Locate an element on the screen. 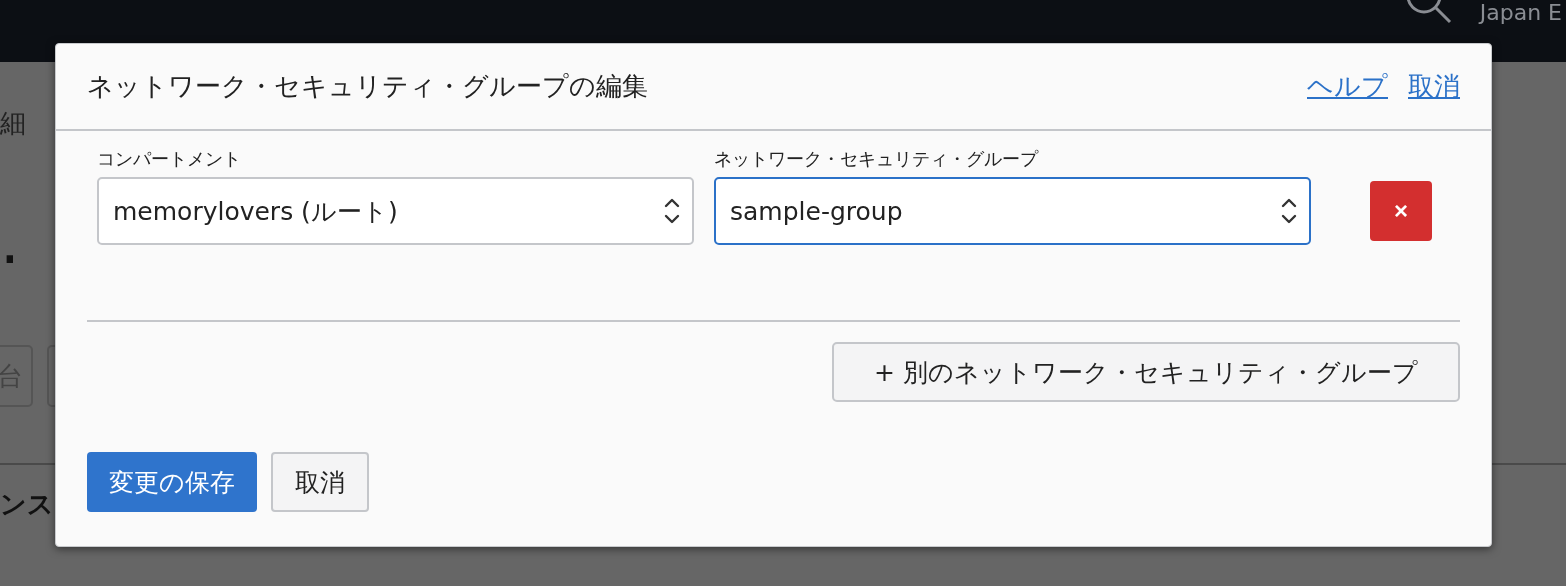 This screenshot has height=586, width=1566. section-heading: ンス is located at coordinates (27, 504).